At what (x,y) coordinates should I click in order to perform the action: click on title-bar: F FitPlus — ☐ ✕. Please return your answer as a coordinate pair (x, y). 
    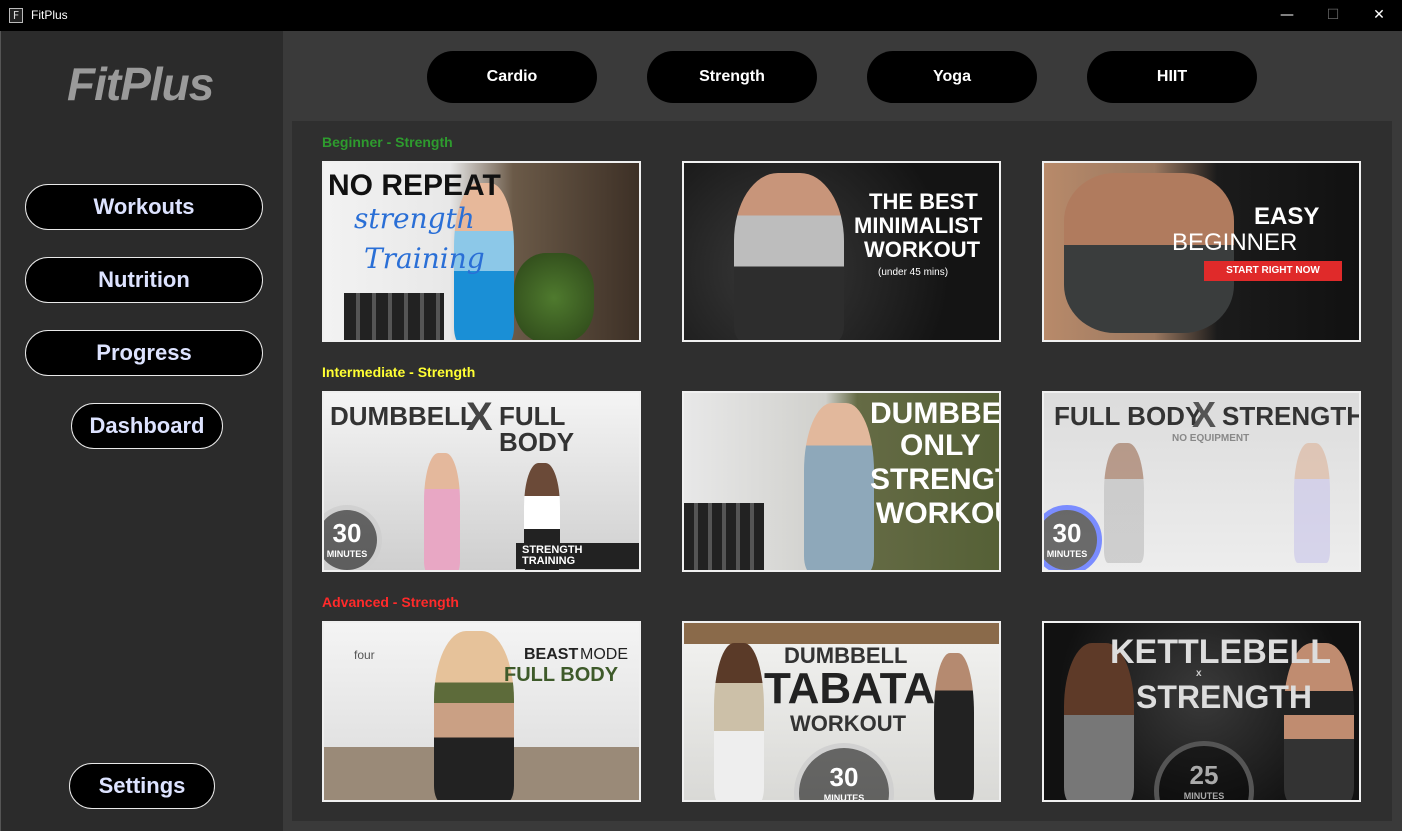
    Looking at the image, I should click on (701, 15).